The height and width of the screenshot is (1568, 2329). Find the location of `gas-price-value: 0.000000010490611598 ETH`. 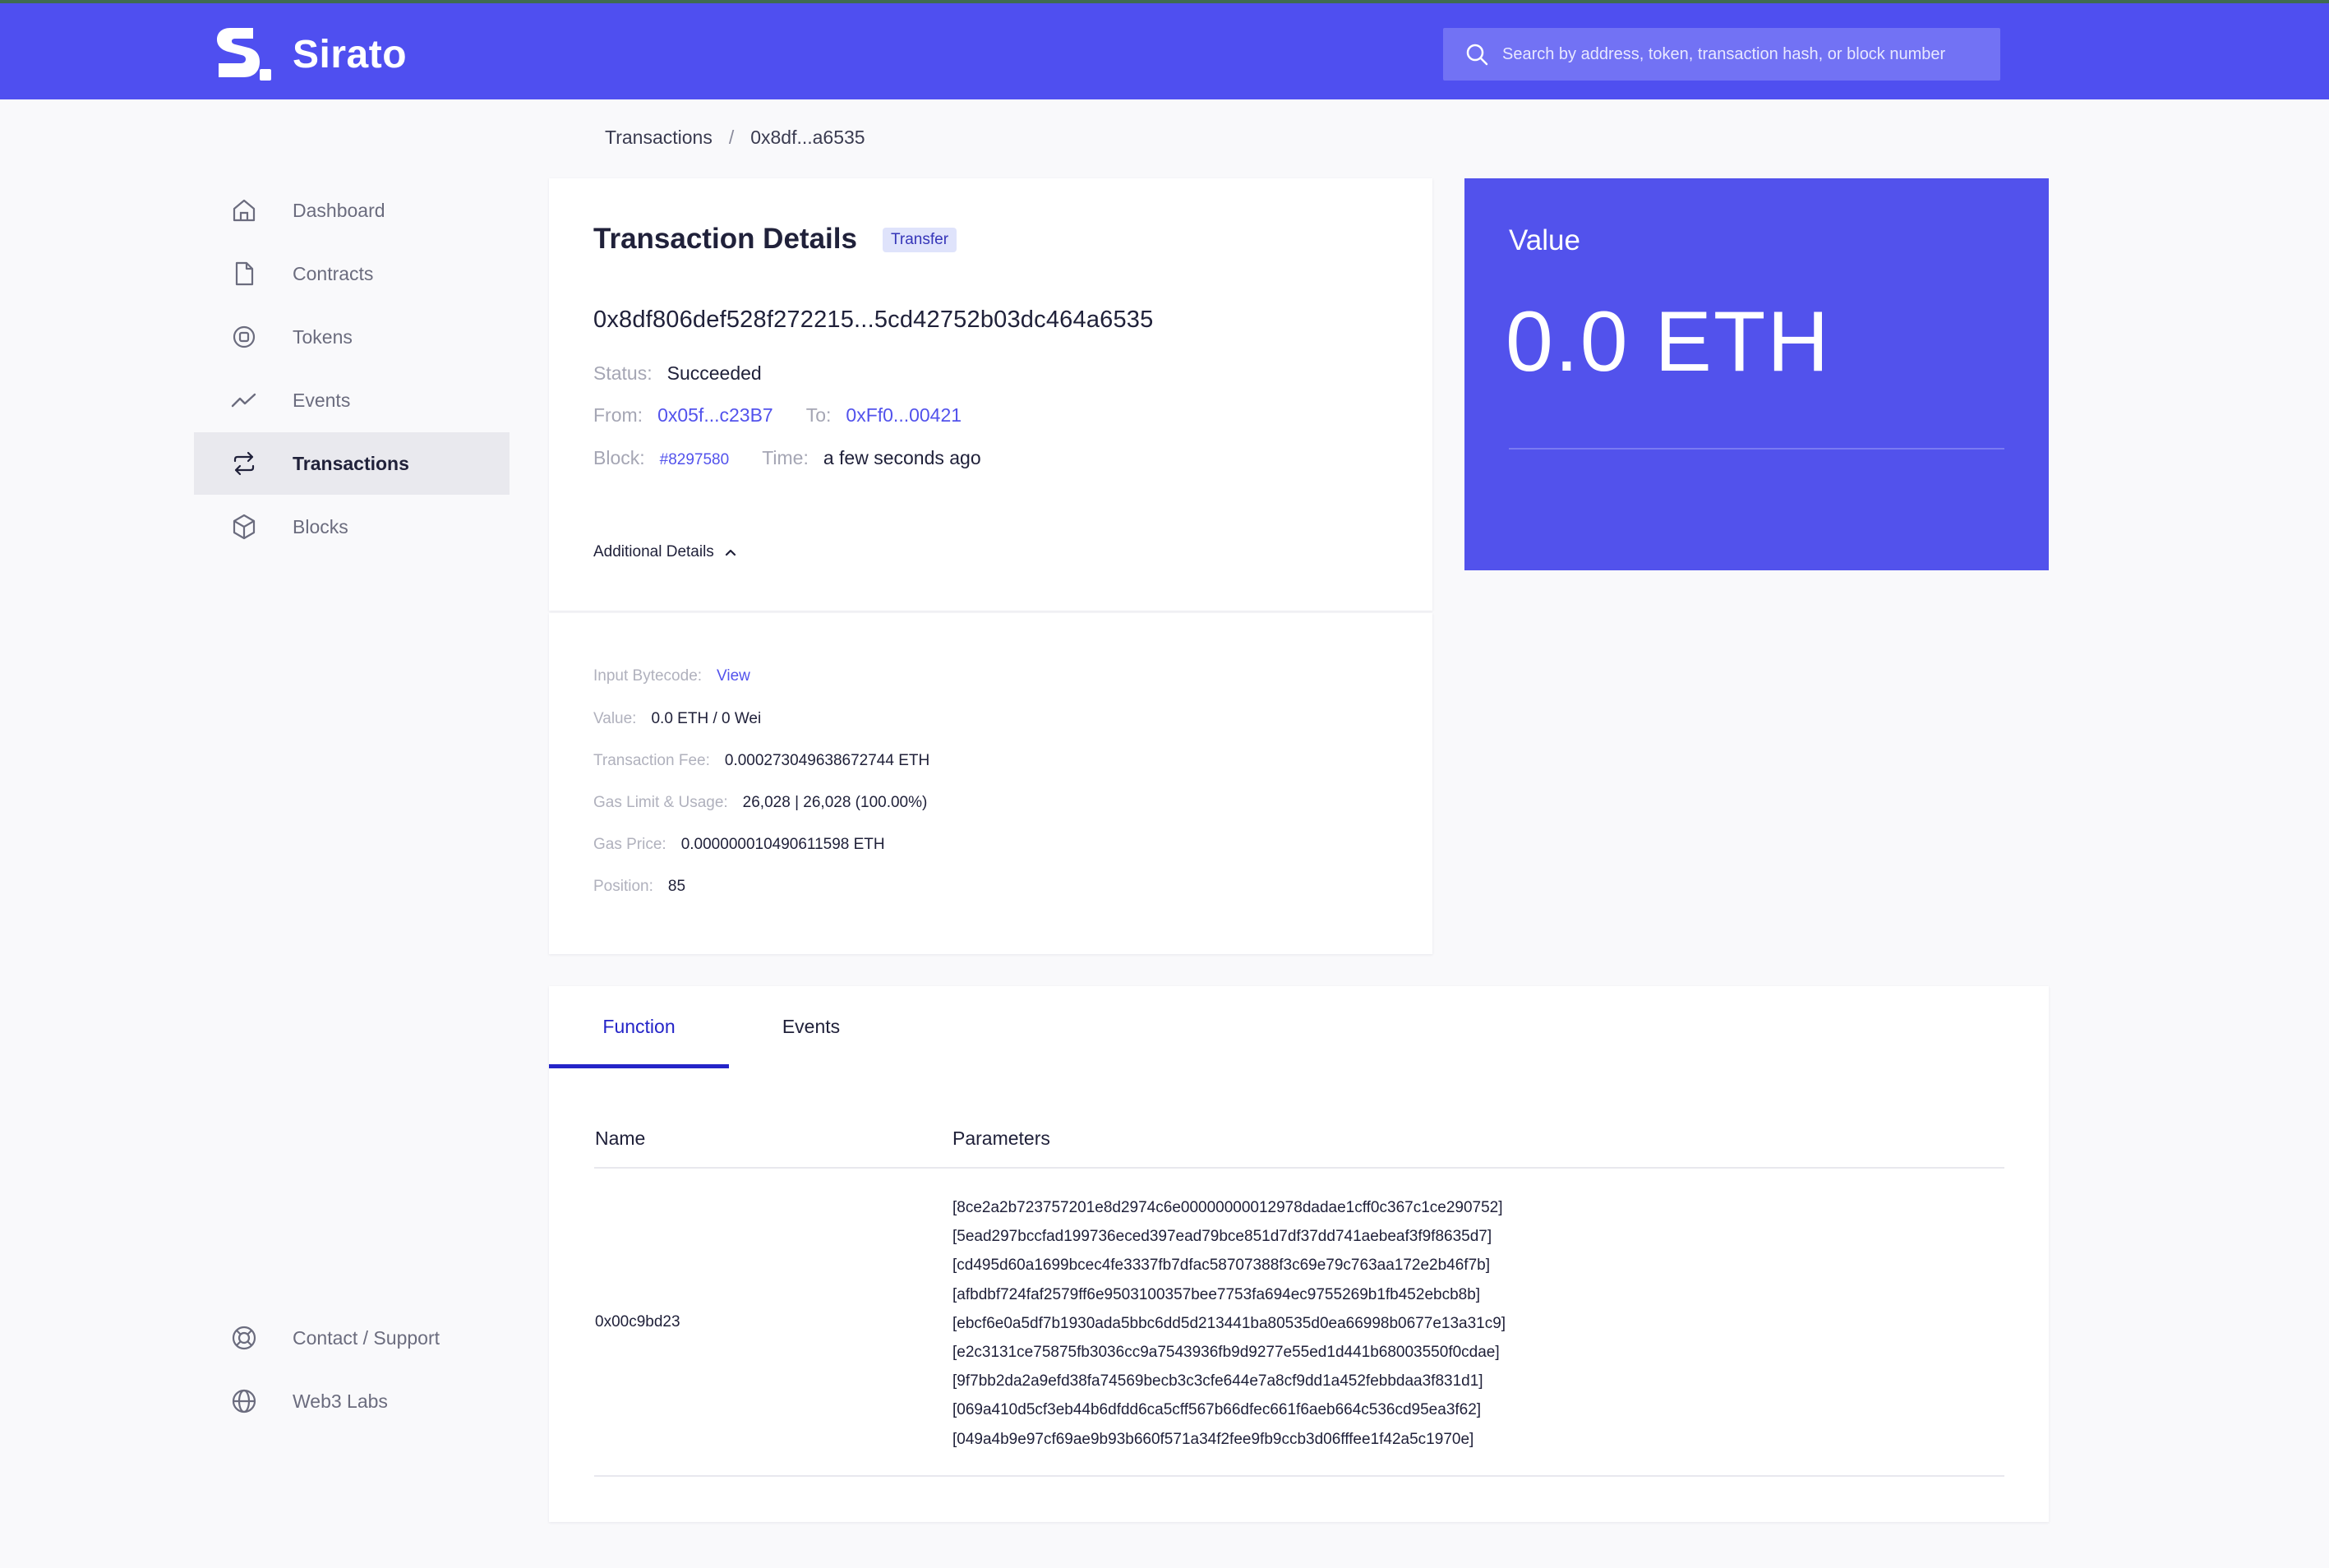

gas-price-value: 0.000000010490611598 ETH is located at coordinates (782, 844).